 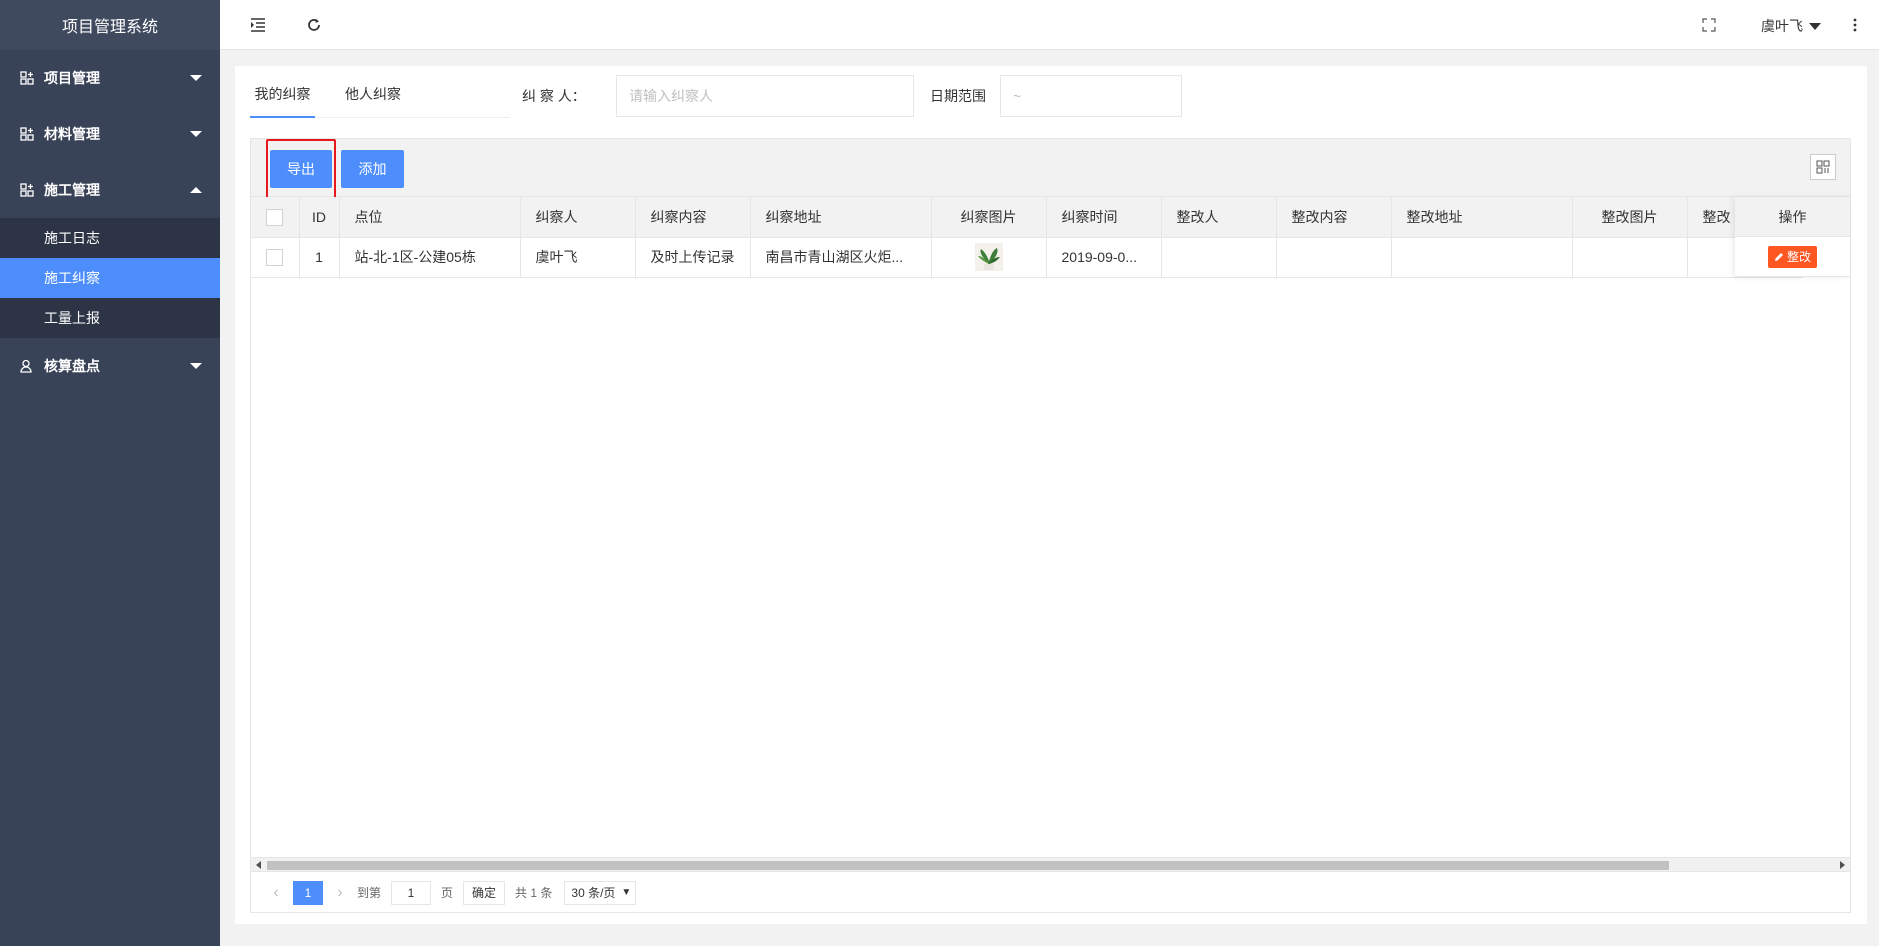 I want to click on add-button: 添加, so click(x=372, y=169).